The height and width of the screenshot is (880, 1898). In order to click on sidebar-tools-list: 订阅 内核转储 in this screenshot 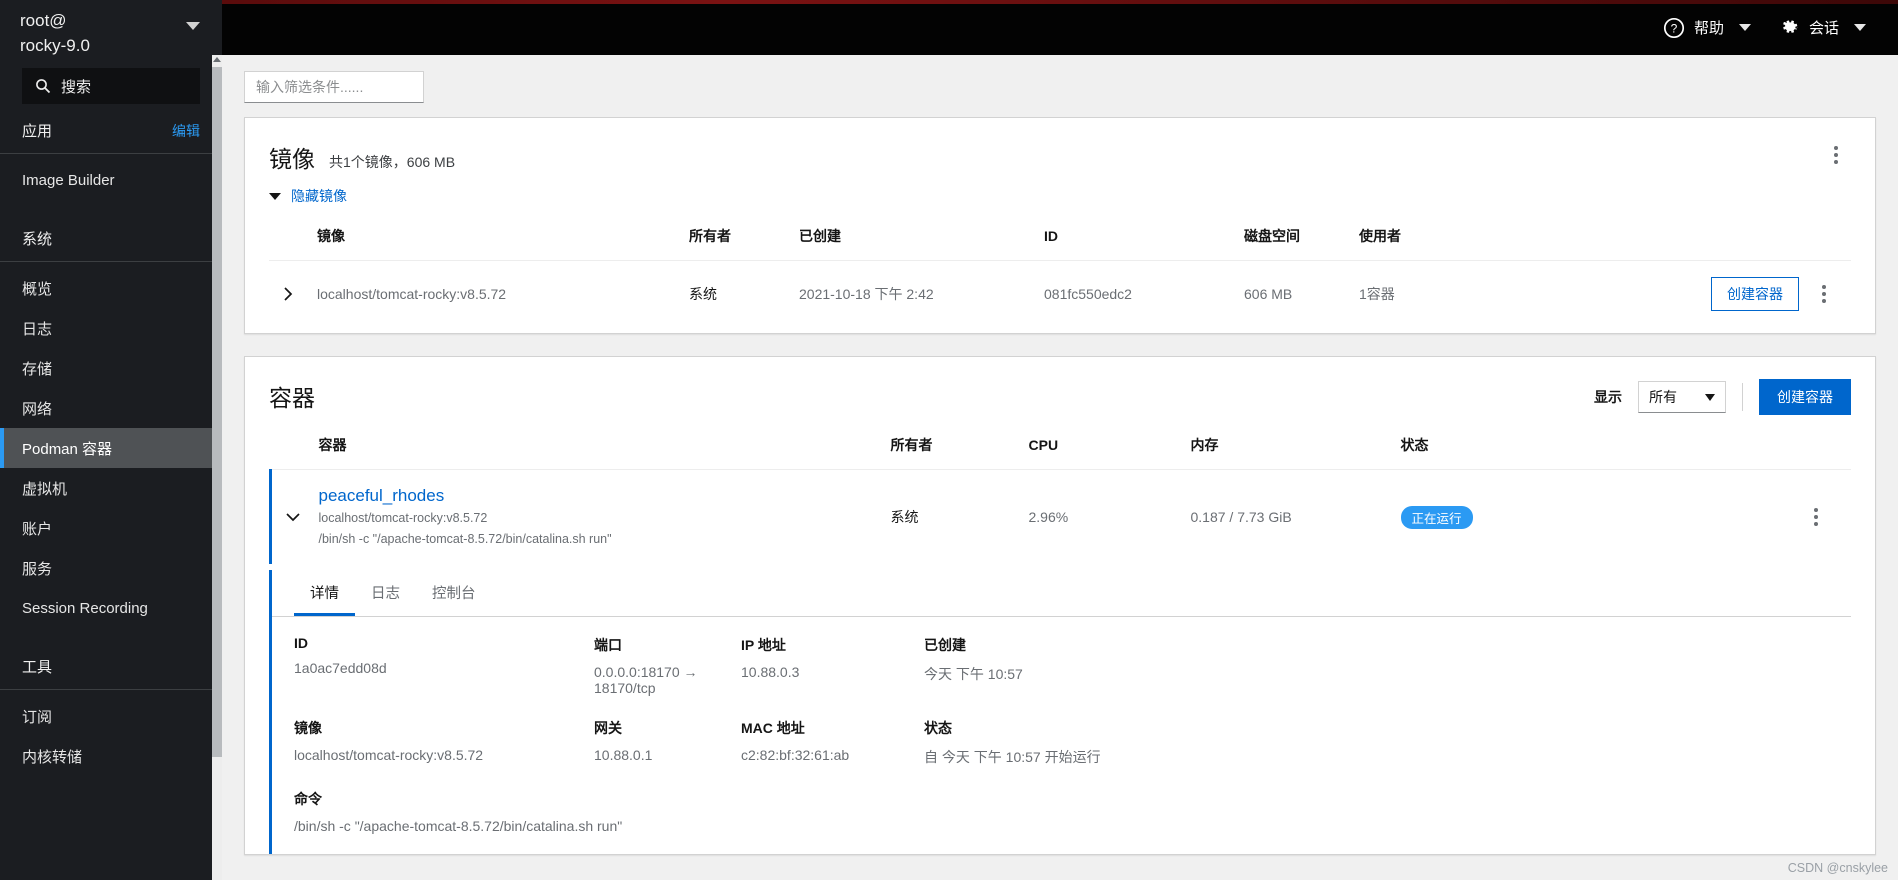, I will do `click(111, 733)`.